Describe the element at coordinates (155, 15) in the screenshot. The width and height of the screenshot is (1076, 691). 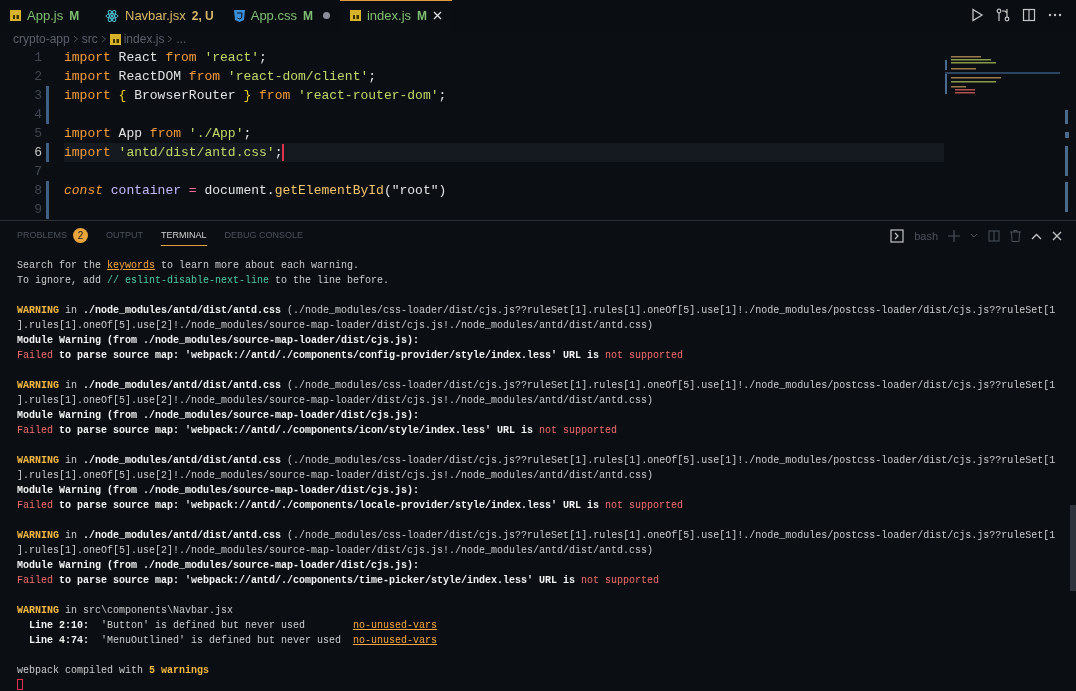
I see `tab-label: Navbar.jsx` at that location.